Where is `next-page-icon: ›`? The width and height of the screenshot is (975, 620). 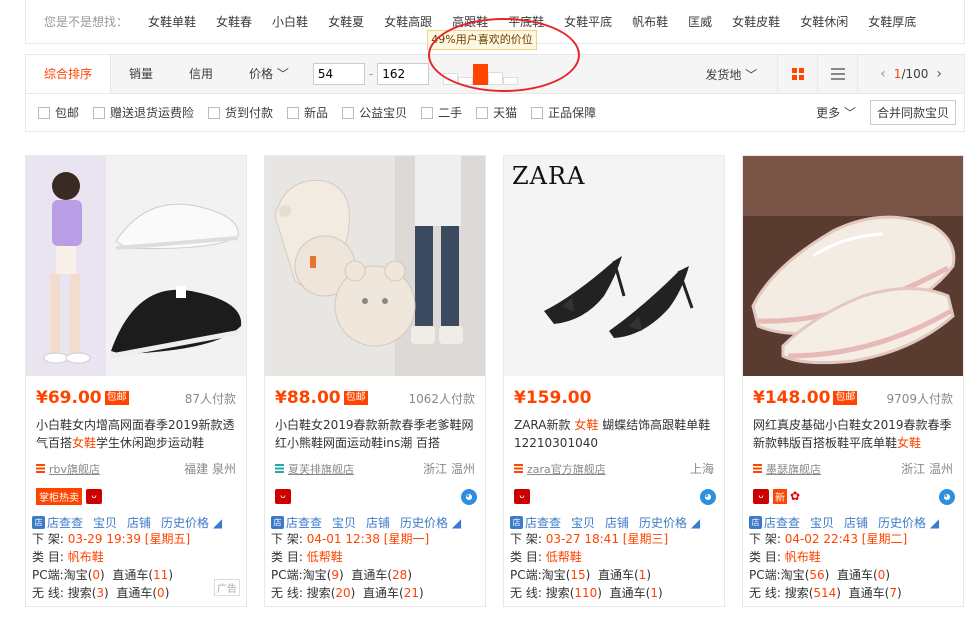
next-page-icon: › is located at coordinates (939, 74).